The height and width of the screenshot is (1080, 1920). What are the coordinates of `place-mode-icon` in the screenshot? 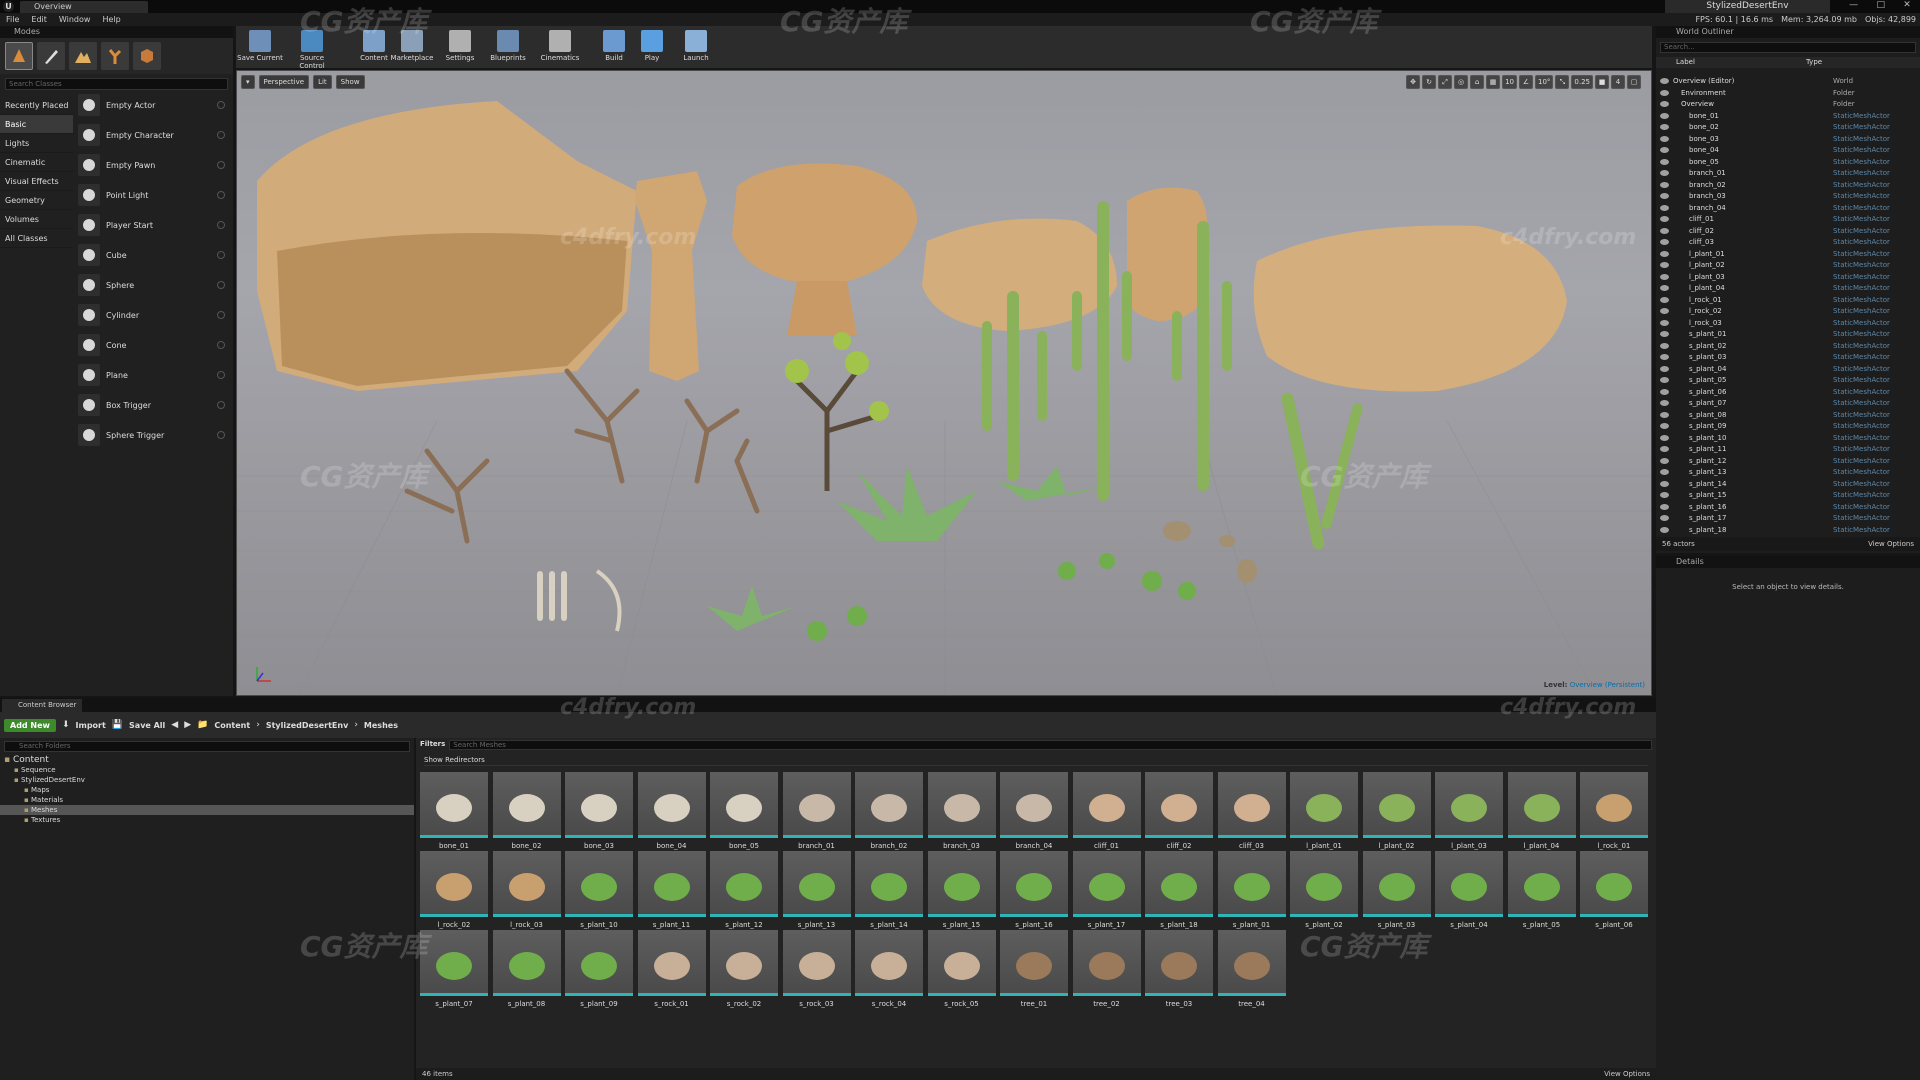 It's located at (19, 56).